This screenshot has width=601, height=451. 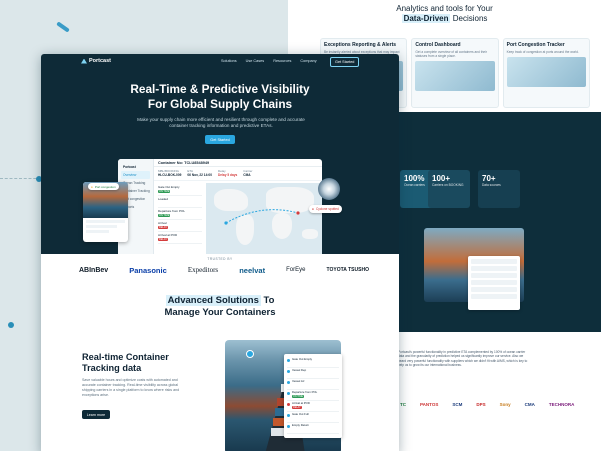 I want to click on timeline-row: Gate Out Full, so click(x=313, y=417).